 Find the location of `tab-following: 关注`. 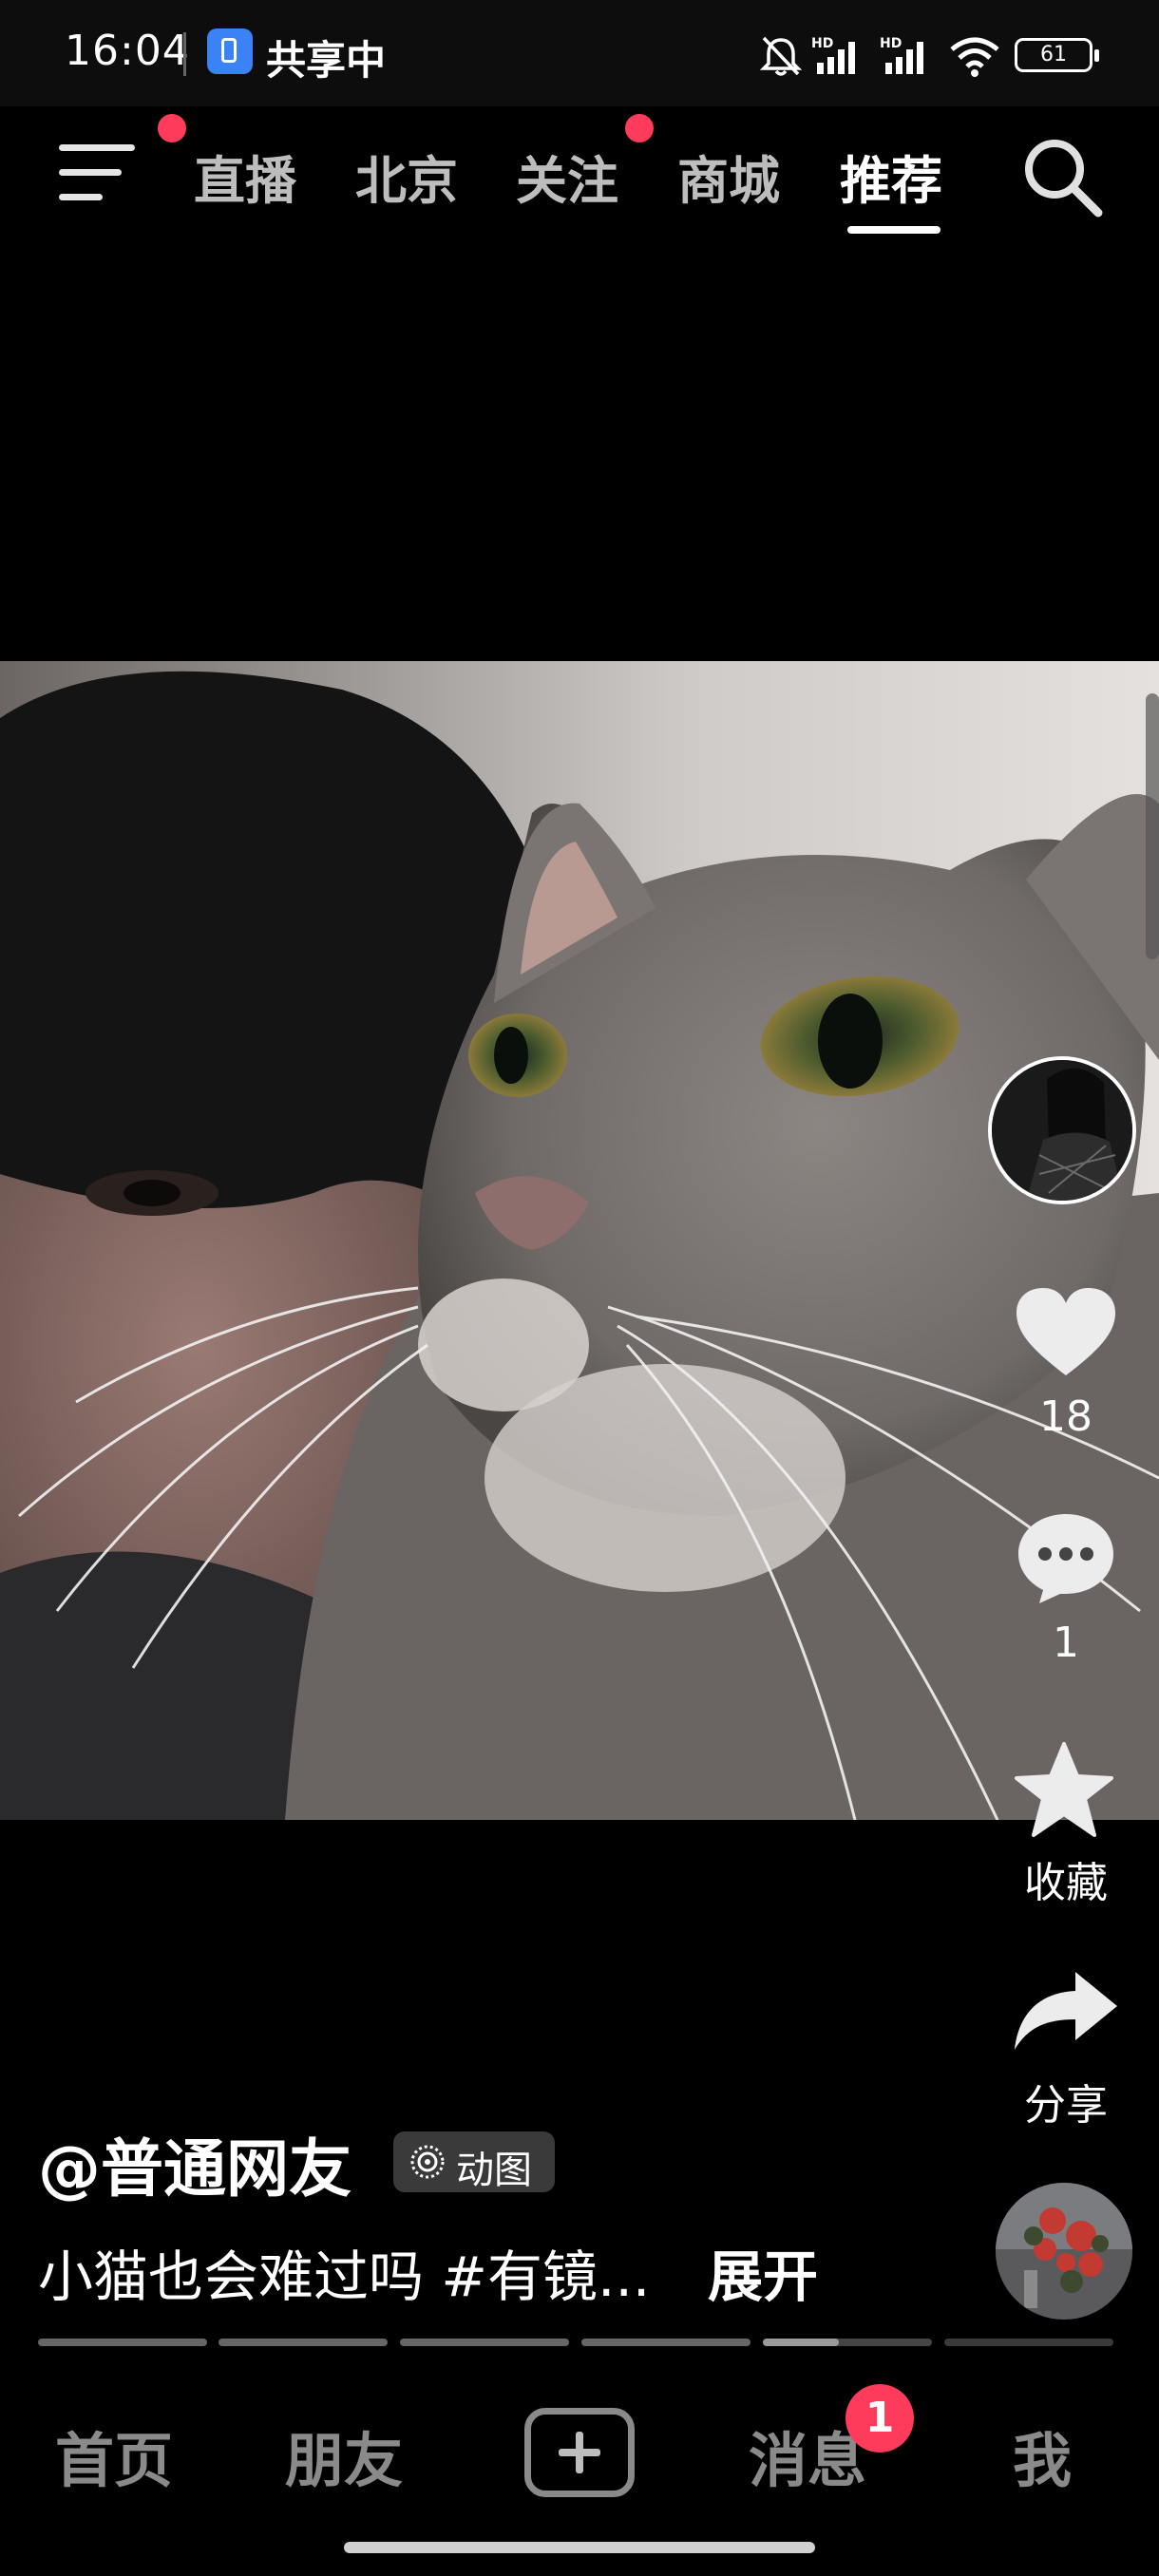

tab-following: 关注 is located at coordinates (567, 176).